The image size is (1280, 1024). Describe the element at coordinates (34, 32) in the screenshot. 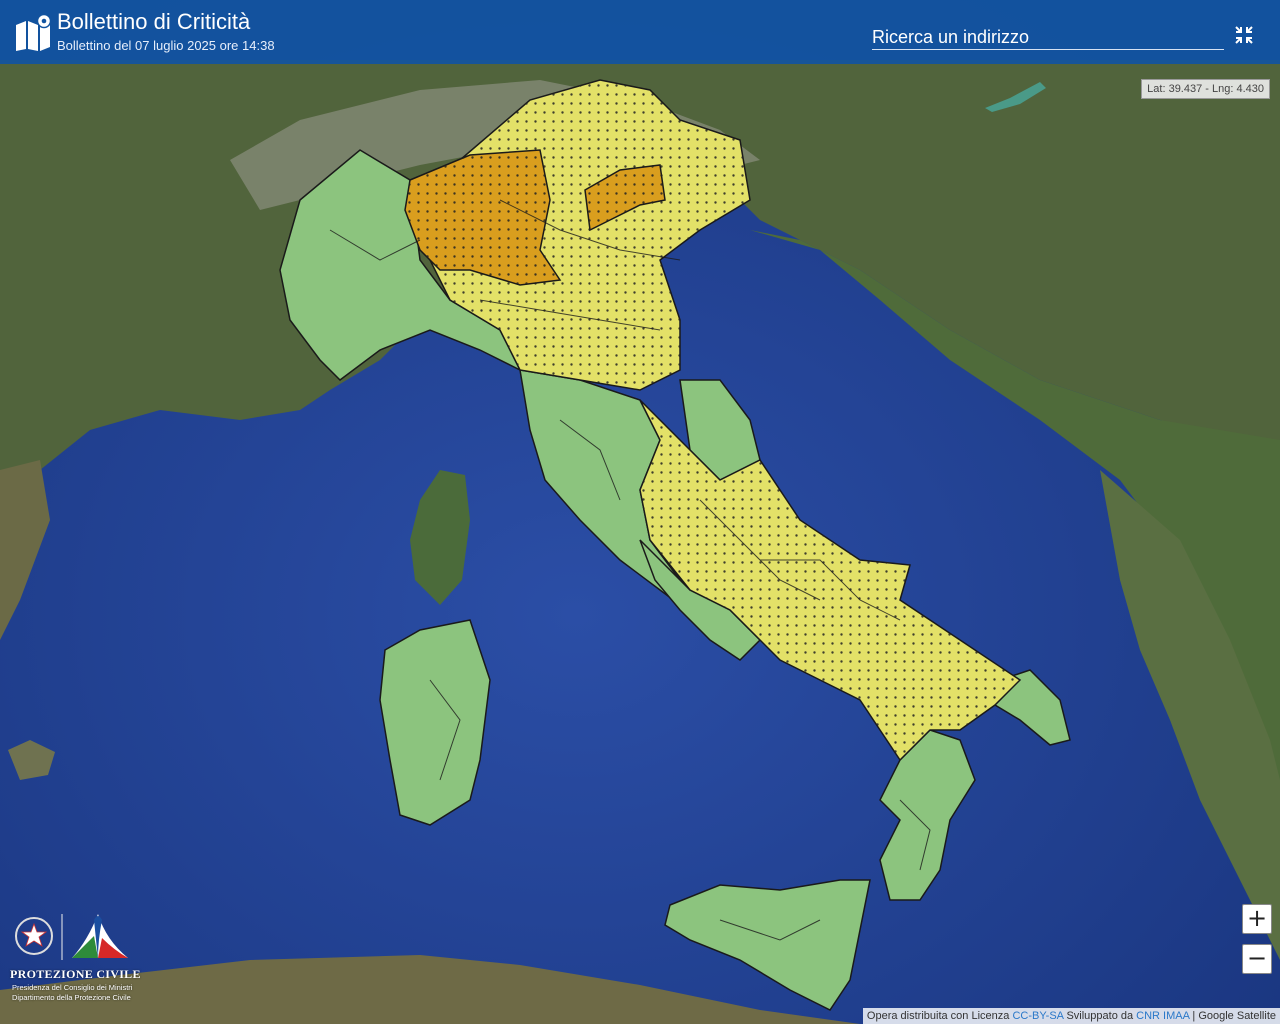

I see `map-pin-icon` at that location.